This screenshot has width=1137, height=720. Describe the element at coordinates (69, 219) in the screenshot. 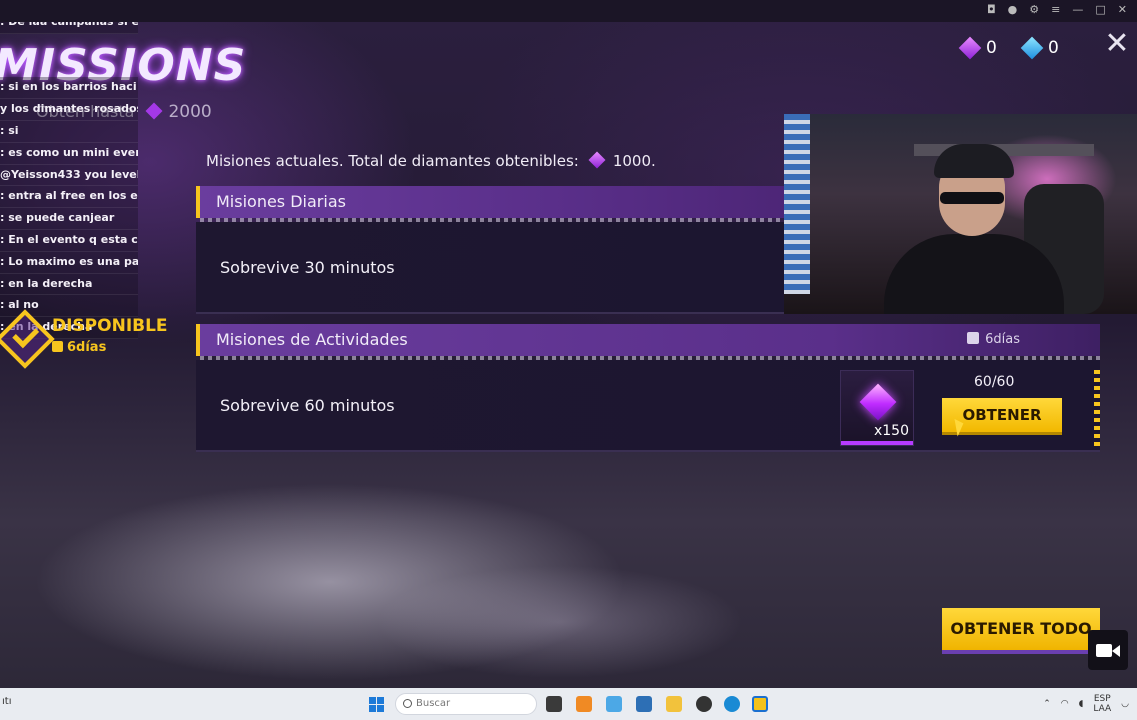

I see `chat-message: : se puede canjear` at that location.